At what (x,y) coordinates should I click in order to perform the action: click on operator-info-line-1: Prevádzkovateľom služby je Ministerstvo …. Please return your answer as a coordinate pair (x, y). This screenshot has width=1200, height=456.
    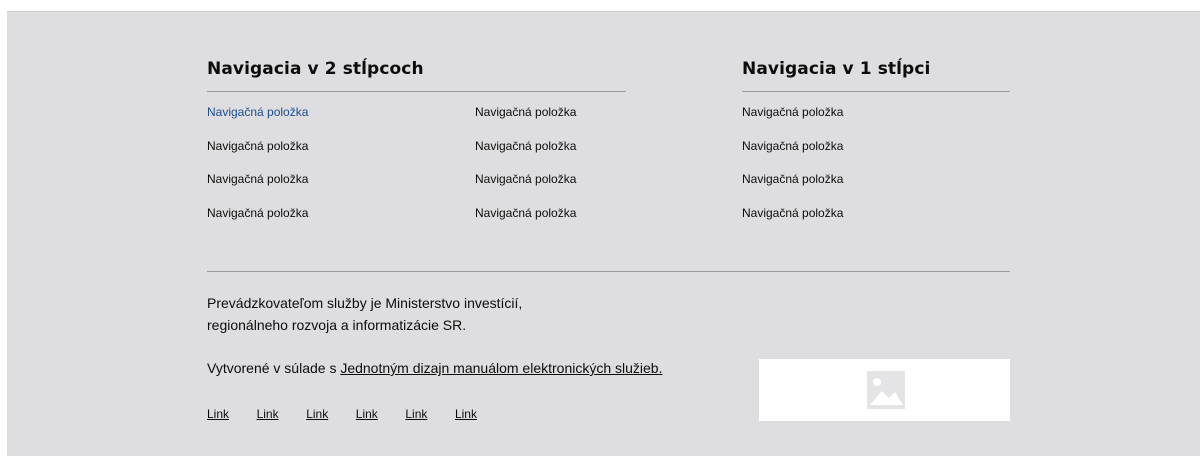
    Looking at the image, I should click on (365, 303).